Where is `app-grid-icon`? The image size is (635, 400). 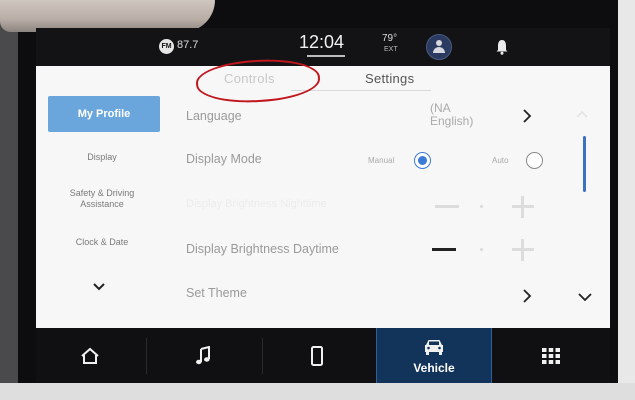 app-grid-icon is located at coordinates (551, 356).